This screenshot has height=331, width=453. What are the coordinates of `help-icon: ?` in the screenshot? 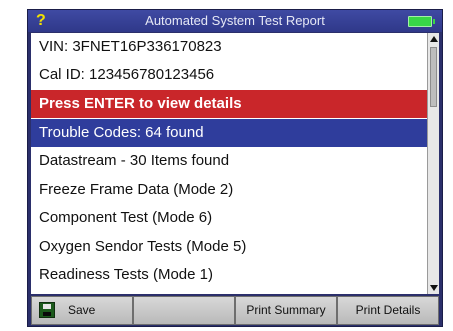 It's located at (41, 21).